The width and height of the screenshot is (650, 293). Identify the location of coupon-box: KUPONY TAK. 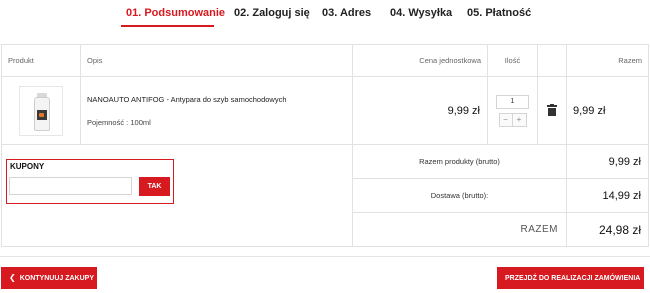
(90, 181).